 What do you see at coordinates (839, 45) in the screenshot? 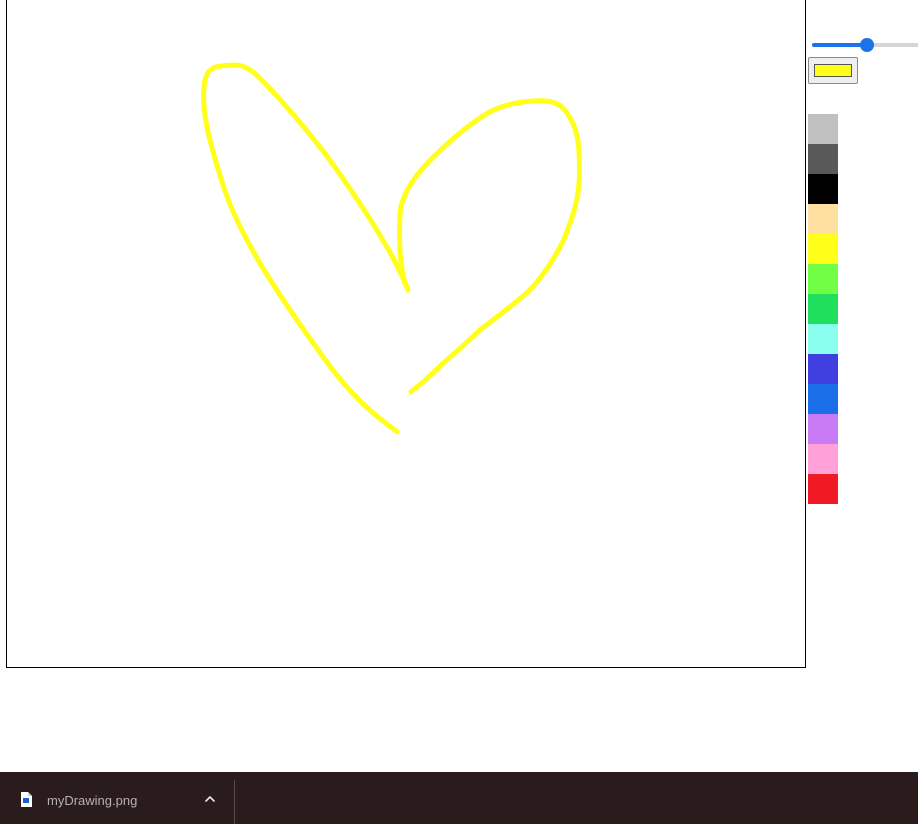
I see `slider-fill` at bounding box center [839, 45].